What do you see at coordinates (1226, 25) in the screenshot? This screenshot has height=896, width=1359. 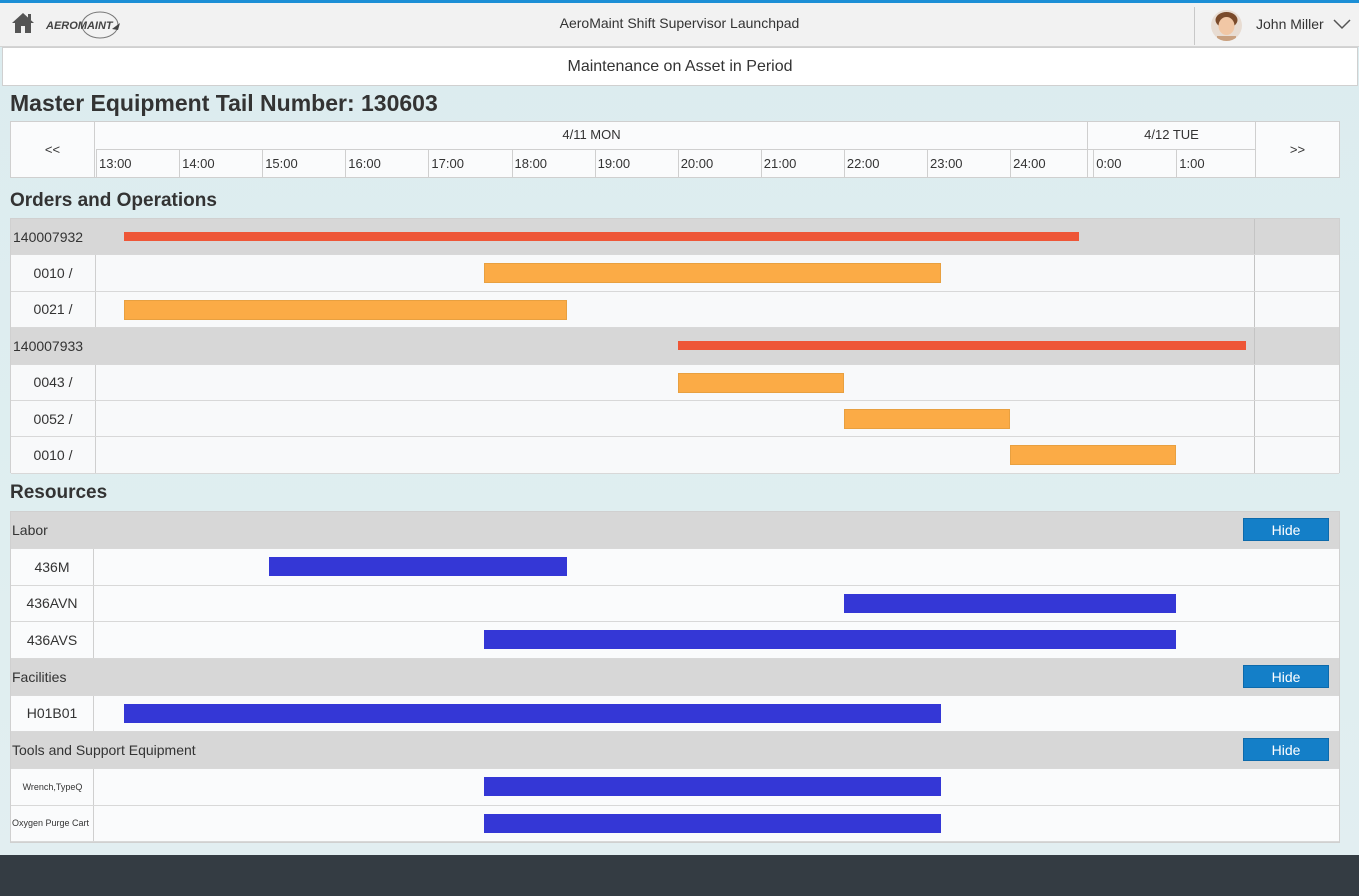 I see `user-avatar` at bounding box center [1226, 25].